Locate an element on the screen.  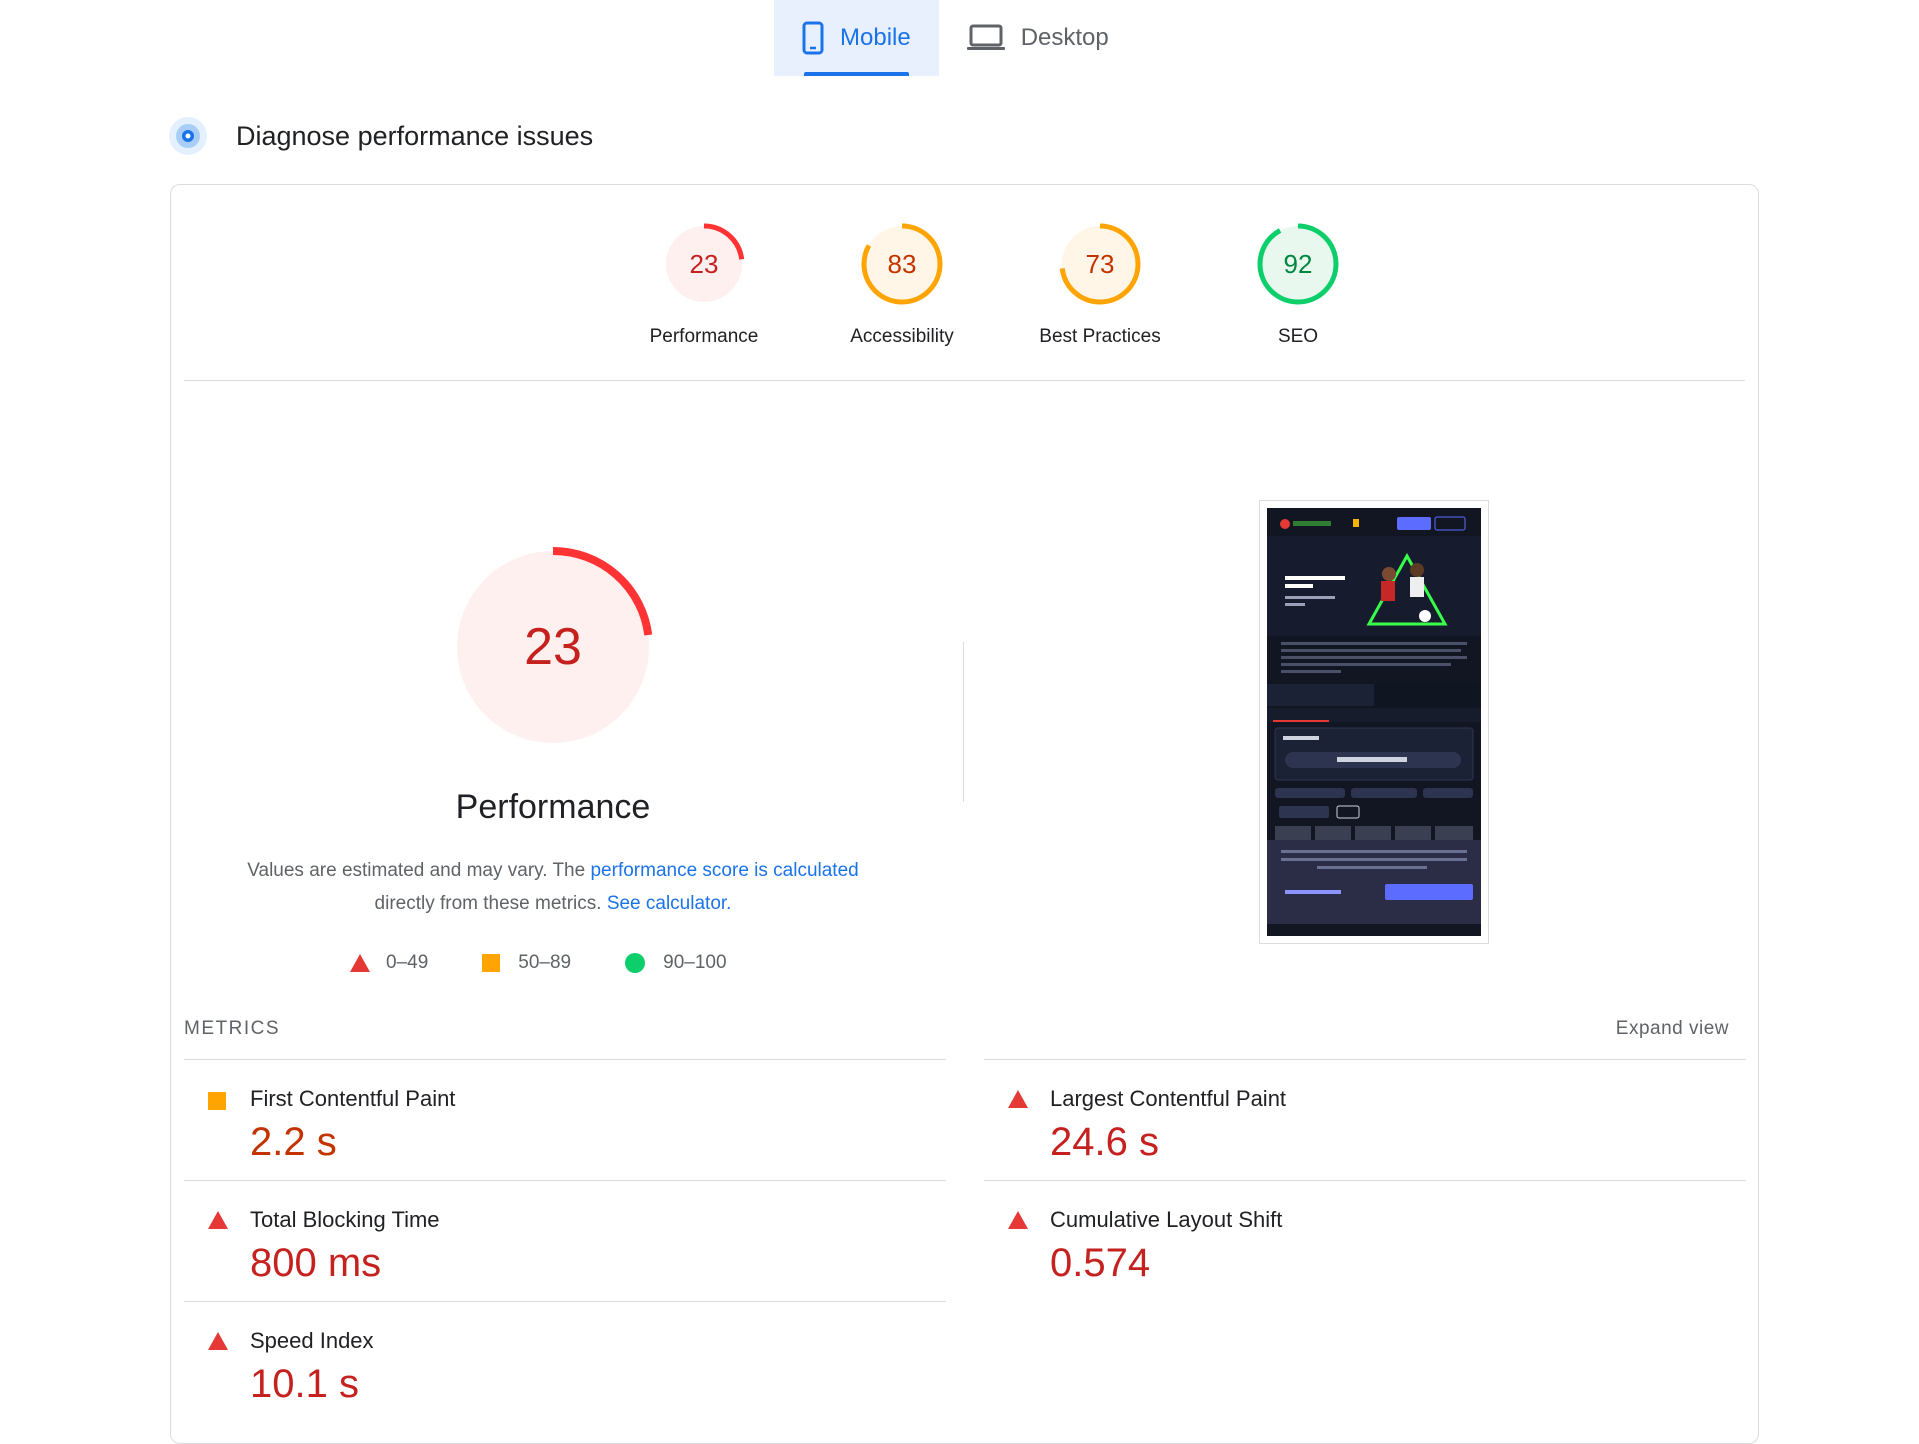
legend-range: 50–89 is located at coordinates (545, 962).